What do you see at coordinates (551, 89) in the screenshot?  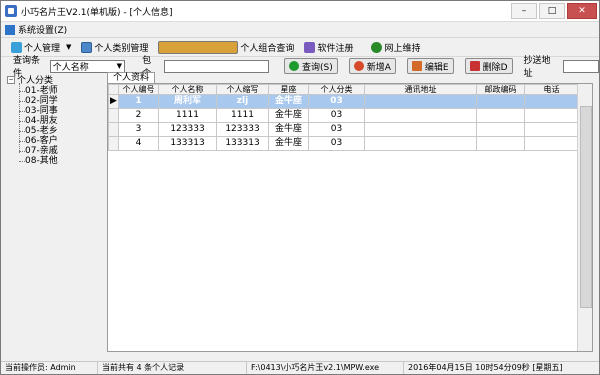 I see `column-header: 电话` at bounding box center [551, 89].